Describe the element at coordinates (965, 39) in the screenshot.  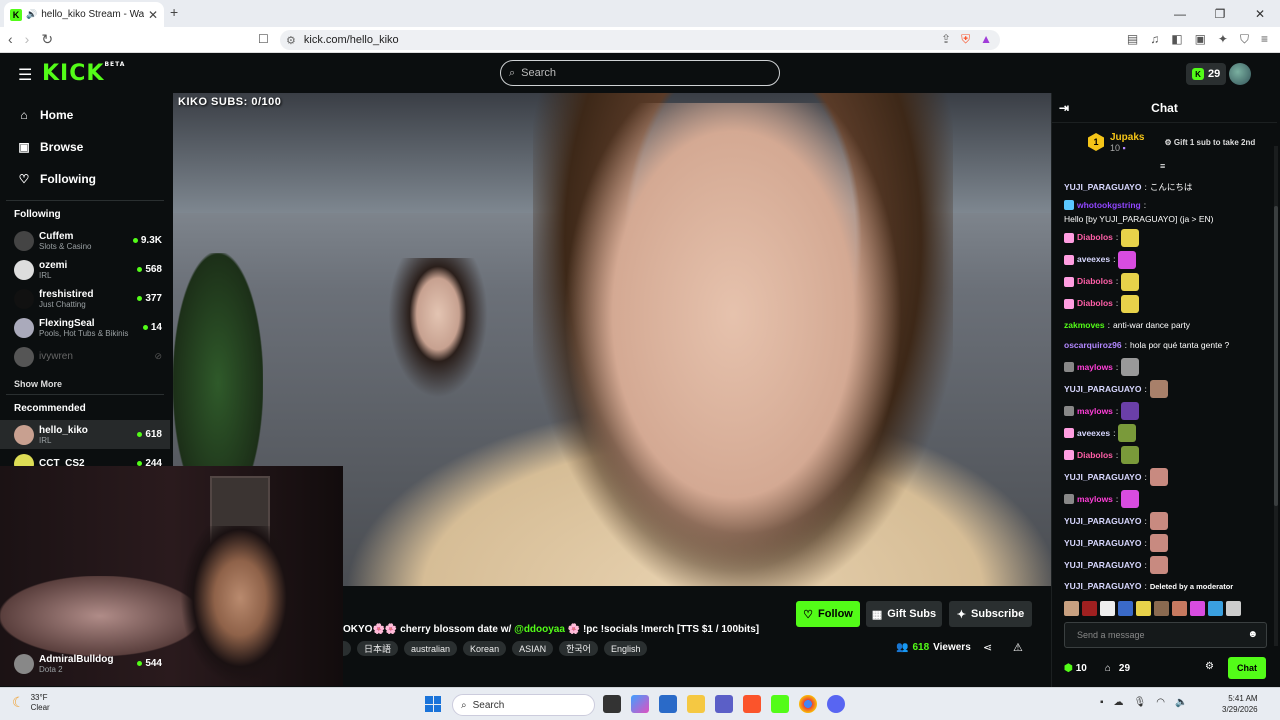
I see `brave-shields-icon: ⛨` at that location.